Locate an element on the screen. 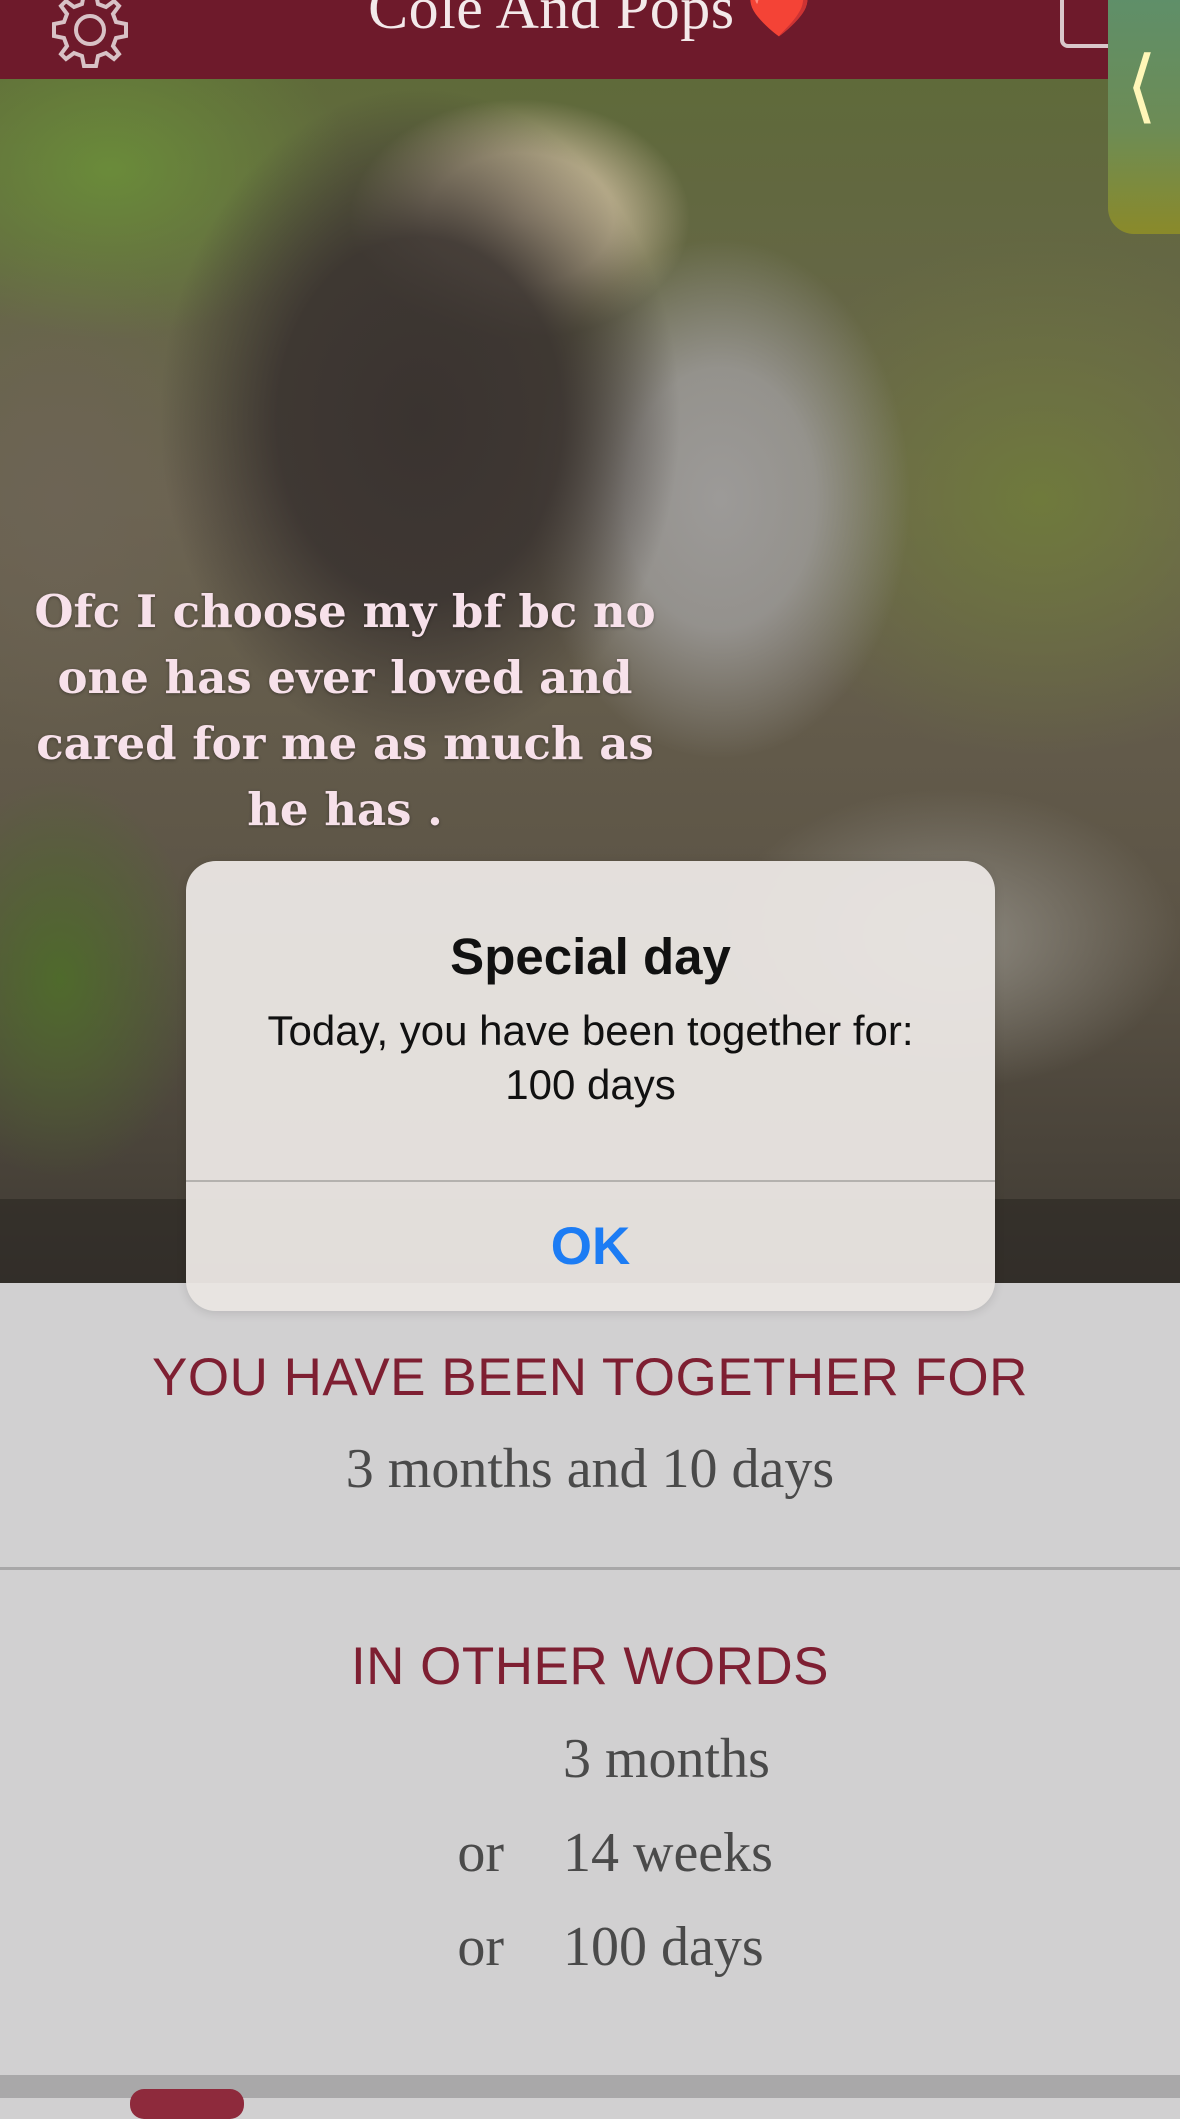  app-title-text: Cole And Pops is located at coordinates (551, 20).